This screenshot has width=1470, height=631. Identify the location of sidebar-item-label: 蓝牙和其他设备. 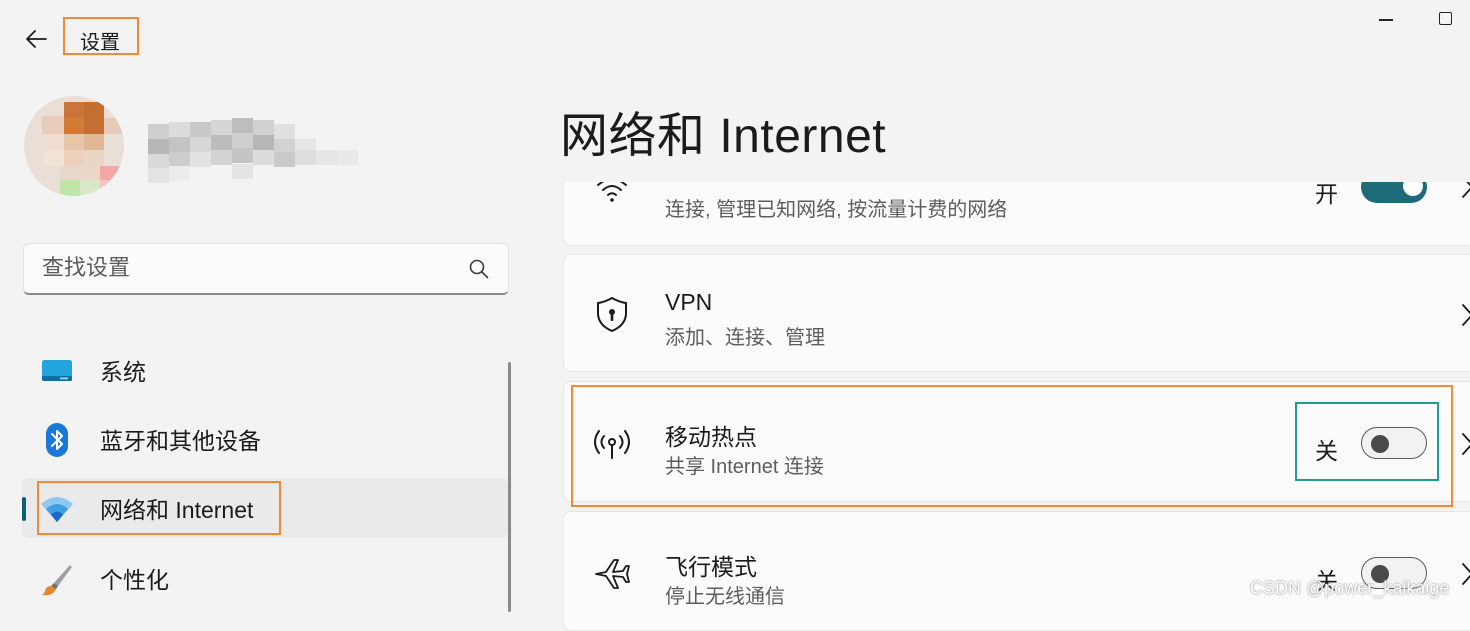
(180, 441).